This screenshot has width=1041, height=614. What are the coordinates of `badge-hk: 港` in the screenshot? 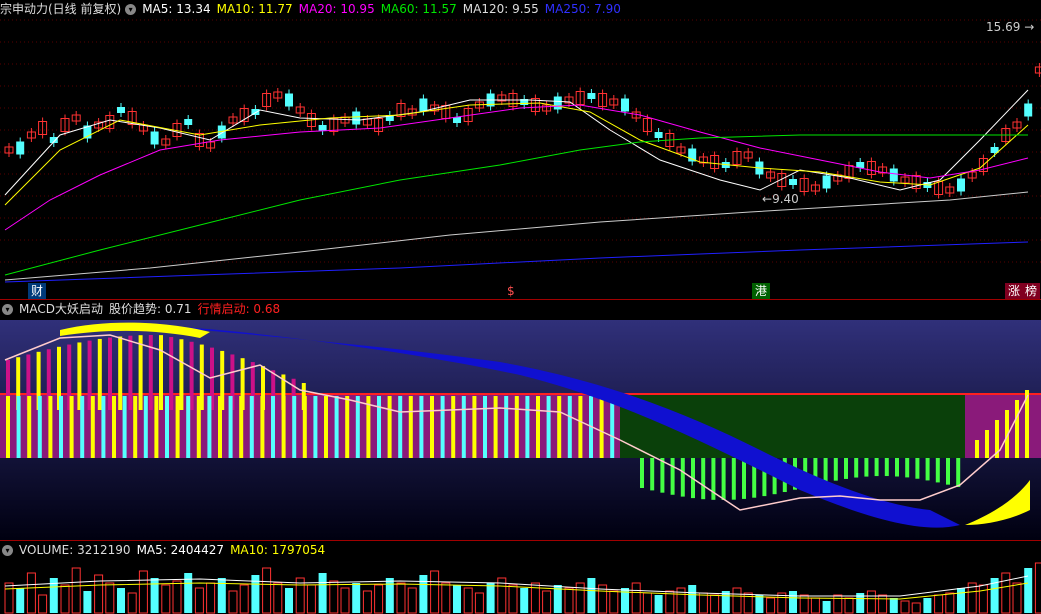 It's located at (761, 291).